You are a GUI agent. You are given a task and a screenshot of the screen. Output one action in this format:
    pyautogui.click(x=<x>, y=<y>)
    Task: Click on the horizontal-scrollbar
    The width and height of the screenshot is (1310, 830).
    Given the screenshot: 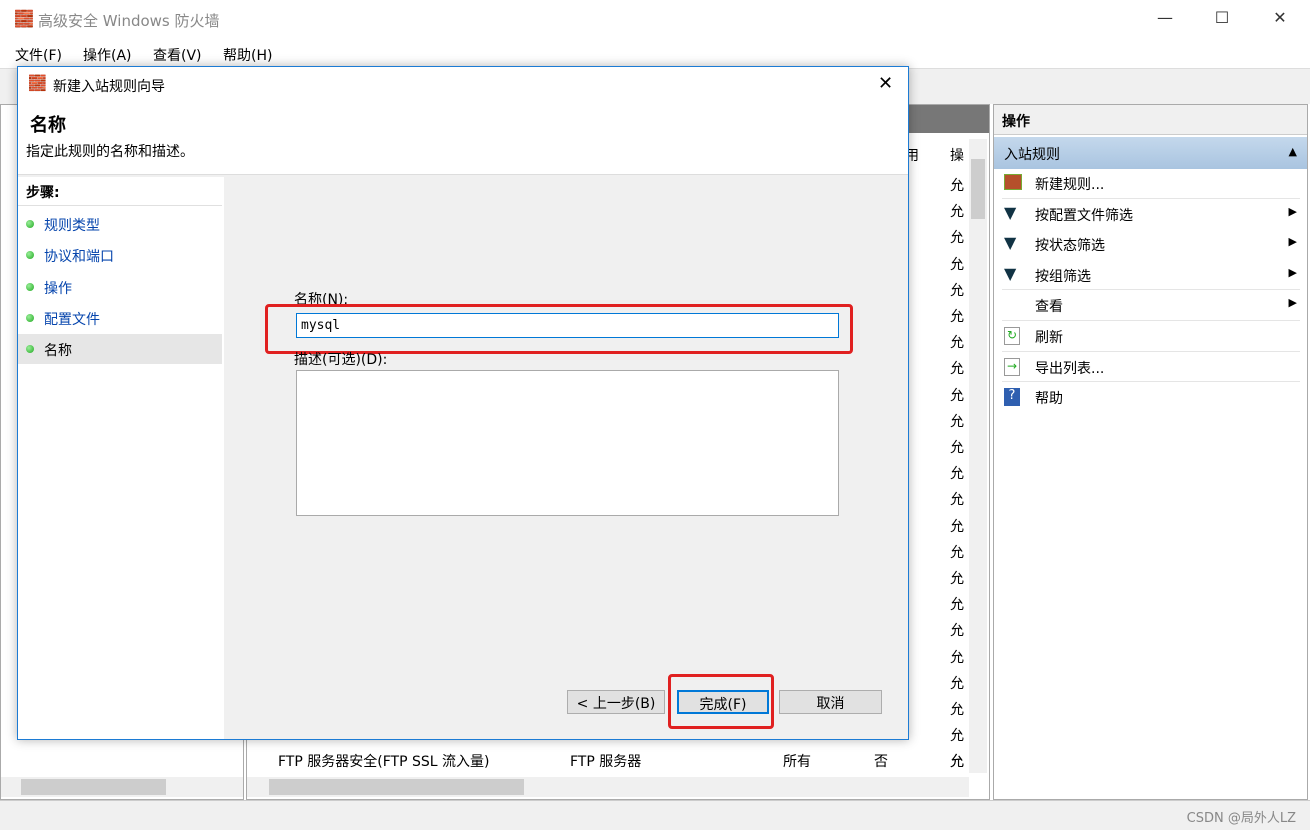 What is the action you would take?
    pyautogui.click(x=608, y=787)
    